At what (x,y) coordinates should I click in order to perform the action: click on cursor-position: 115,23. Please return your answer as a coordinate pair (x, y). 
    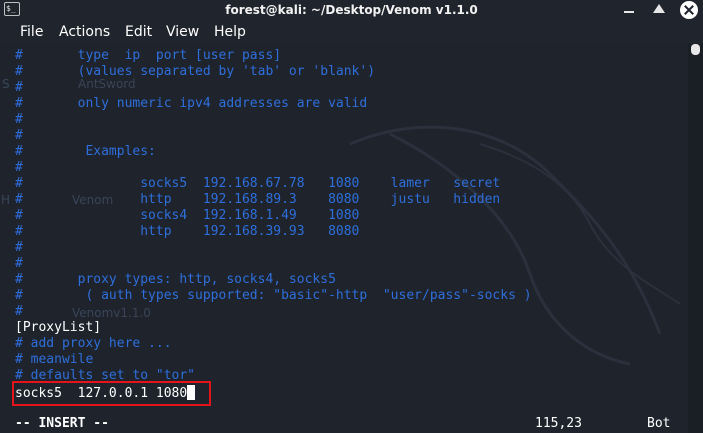
    Looking at the image, I should click on (558, 423).